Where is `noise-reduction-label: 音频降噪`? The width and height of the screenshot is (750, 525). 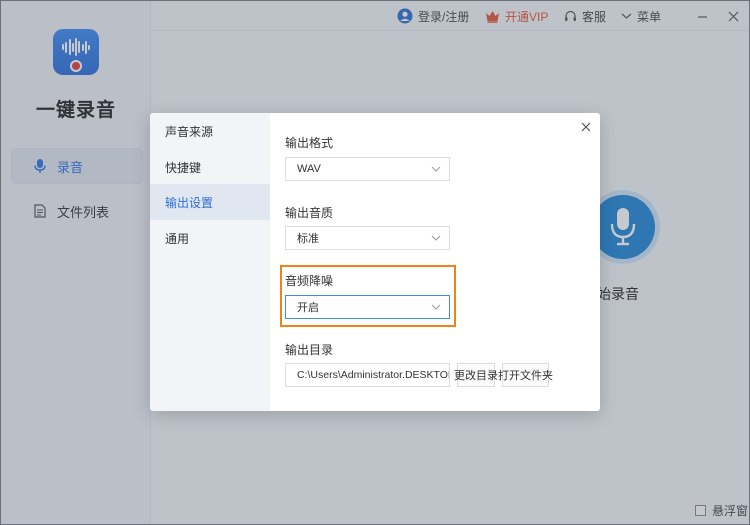 noise-reduction-label: 音频降噪 is located at coordinates (309, 281).